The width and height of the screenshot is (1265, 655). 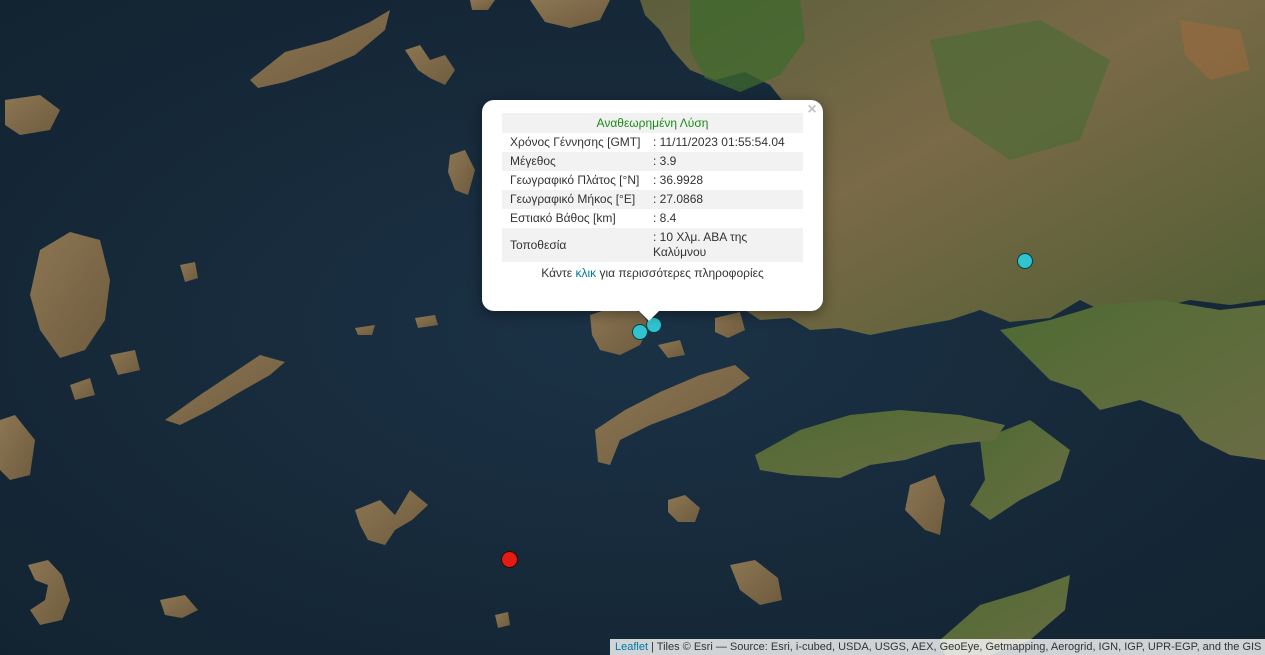 What do you see at coordinates (812, 110) in the screenshot?
I see `close-icon: ×` at bounding box center [812, 110].